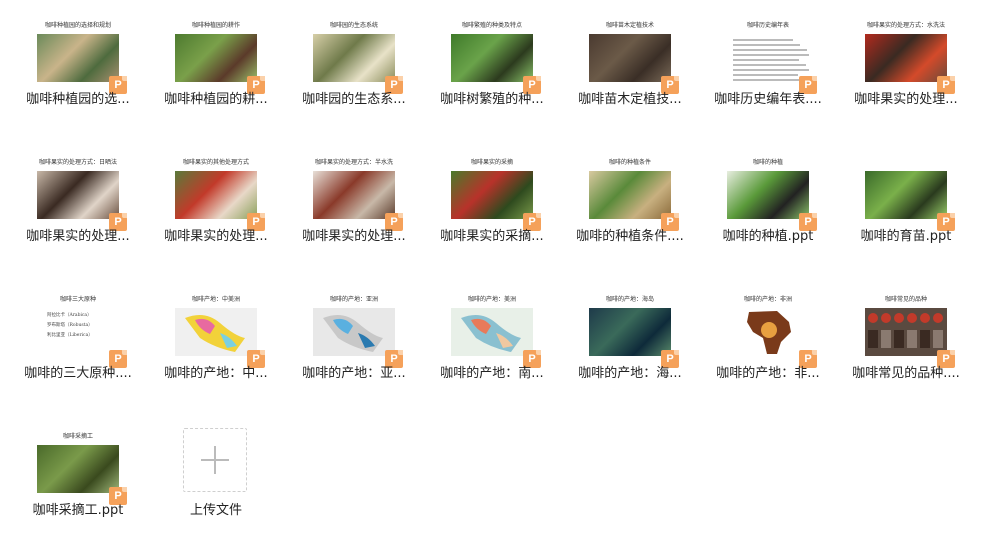 The height and width of the screenshot is (547, 990). Describe the element at coordinates (768, 234) in the screenshot. I see `file-name: 咖啡的种植.ppt` at that location.